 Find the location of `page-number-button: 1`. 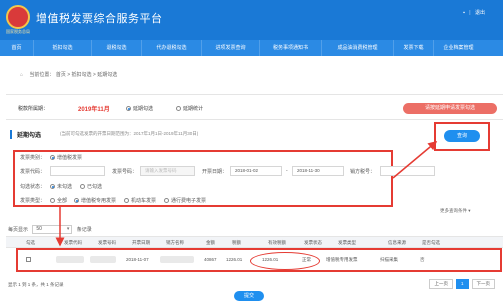

page-number-button: 1 is located at coordinates (462, 284).